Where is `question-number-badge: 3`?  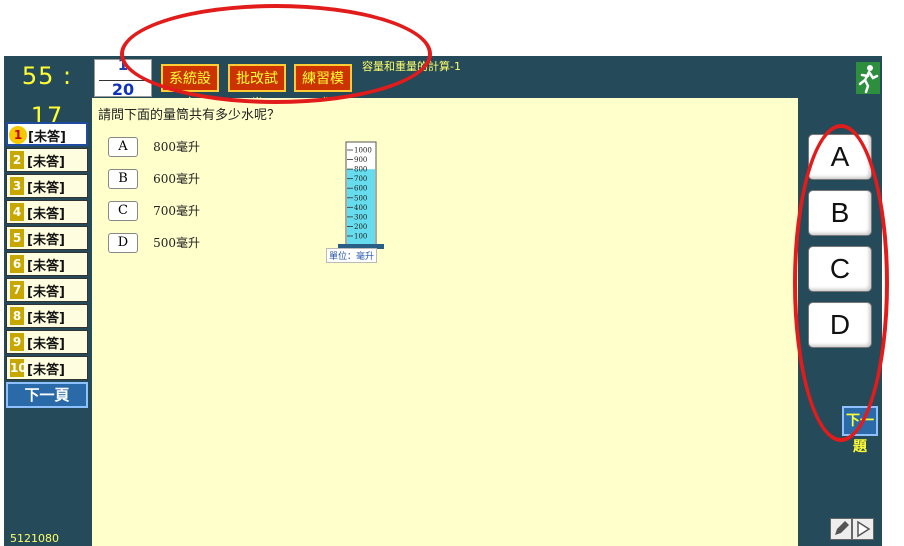 question-number-badge: 3 is located at coordinates (17, 186).